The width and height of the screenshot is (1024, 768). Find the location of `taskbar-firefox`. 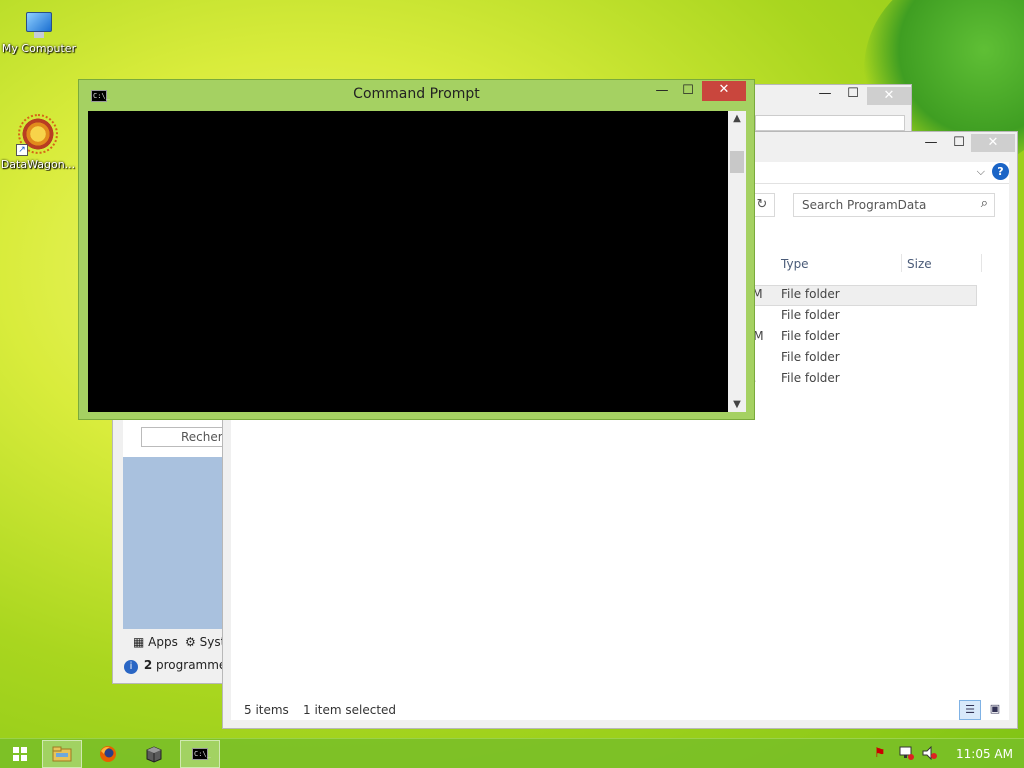

taskbar-firefox is located at coordinates (108, 754).